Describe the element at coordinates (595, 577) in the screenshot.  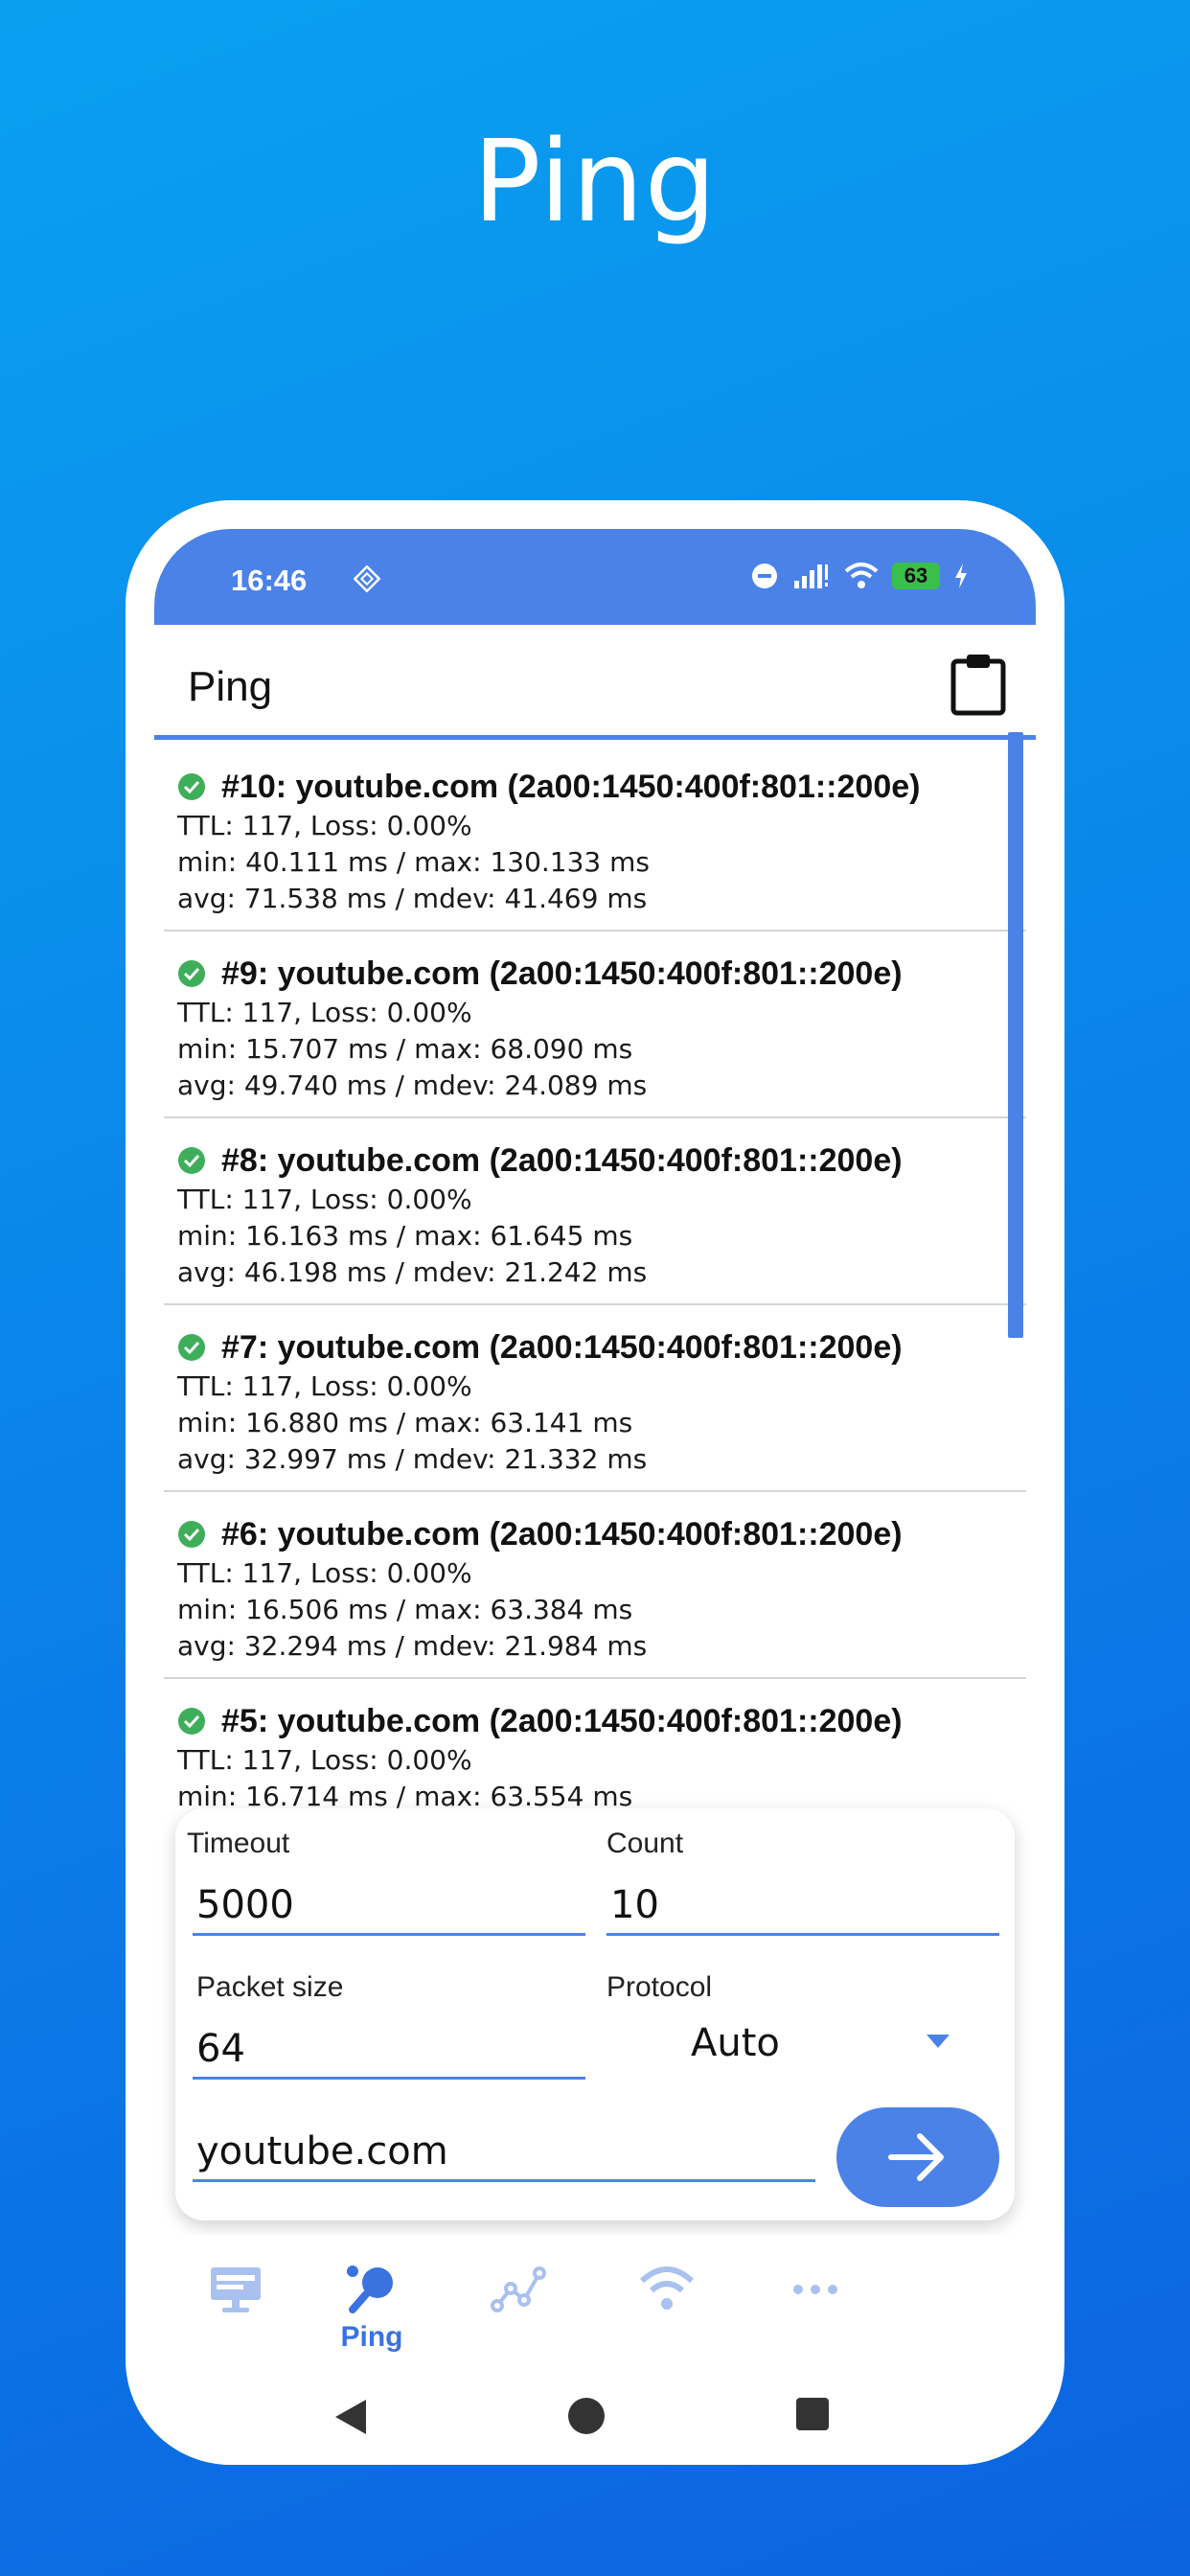
I see `status-bar: 16:46 63` at that location.